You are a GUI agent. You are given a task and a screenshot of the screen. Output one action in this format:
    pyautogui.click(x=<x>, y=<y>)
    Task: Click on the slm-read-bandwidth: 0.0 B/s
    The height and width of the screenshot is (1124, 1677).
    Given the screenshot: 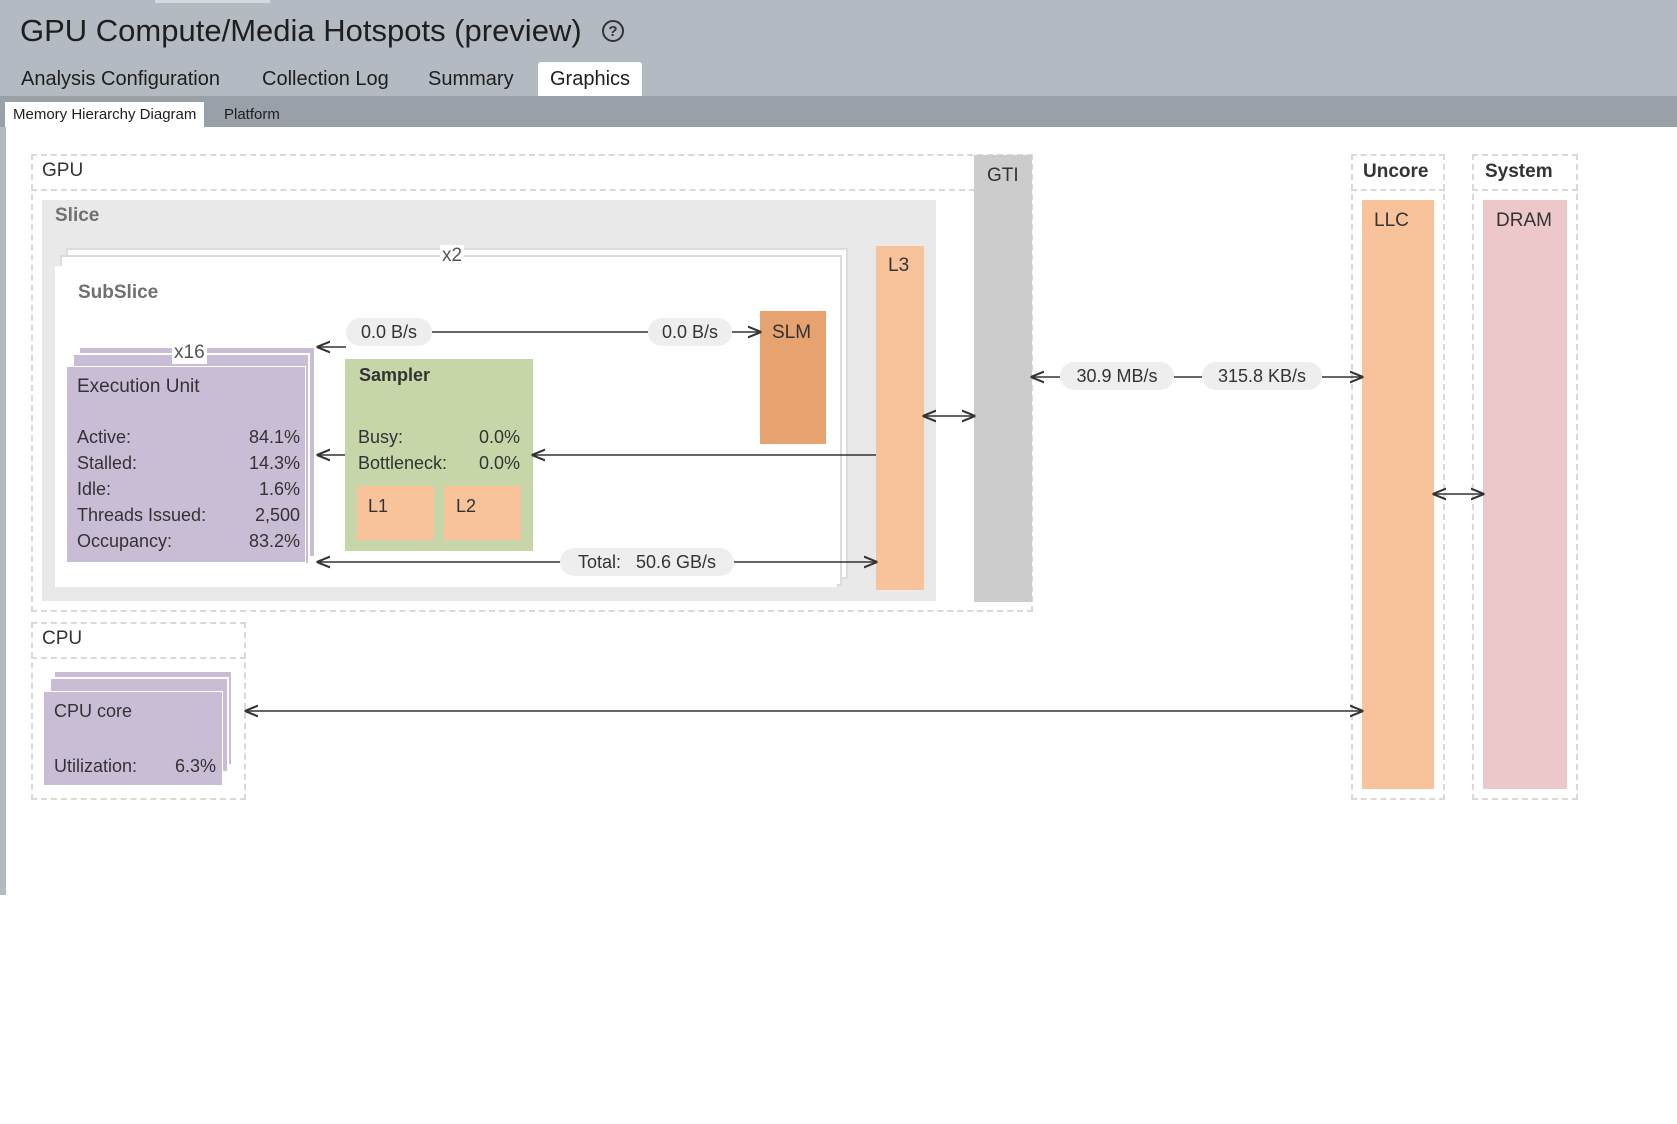 What is the action you would take?
    pyautogui.click(x=389, y=332)
    